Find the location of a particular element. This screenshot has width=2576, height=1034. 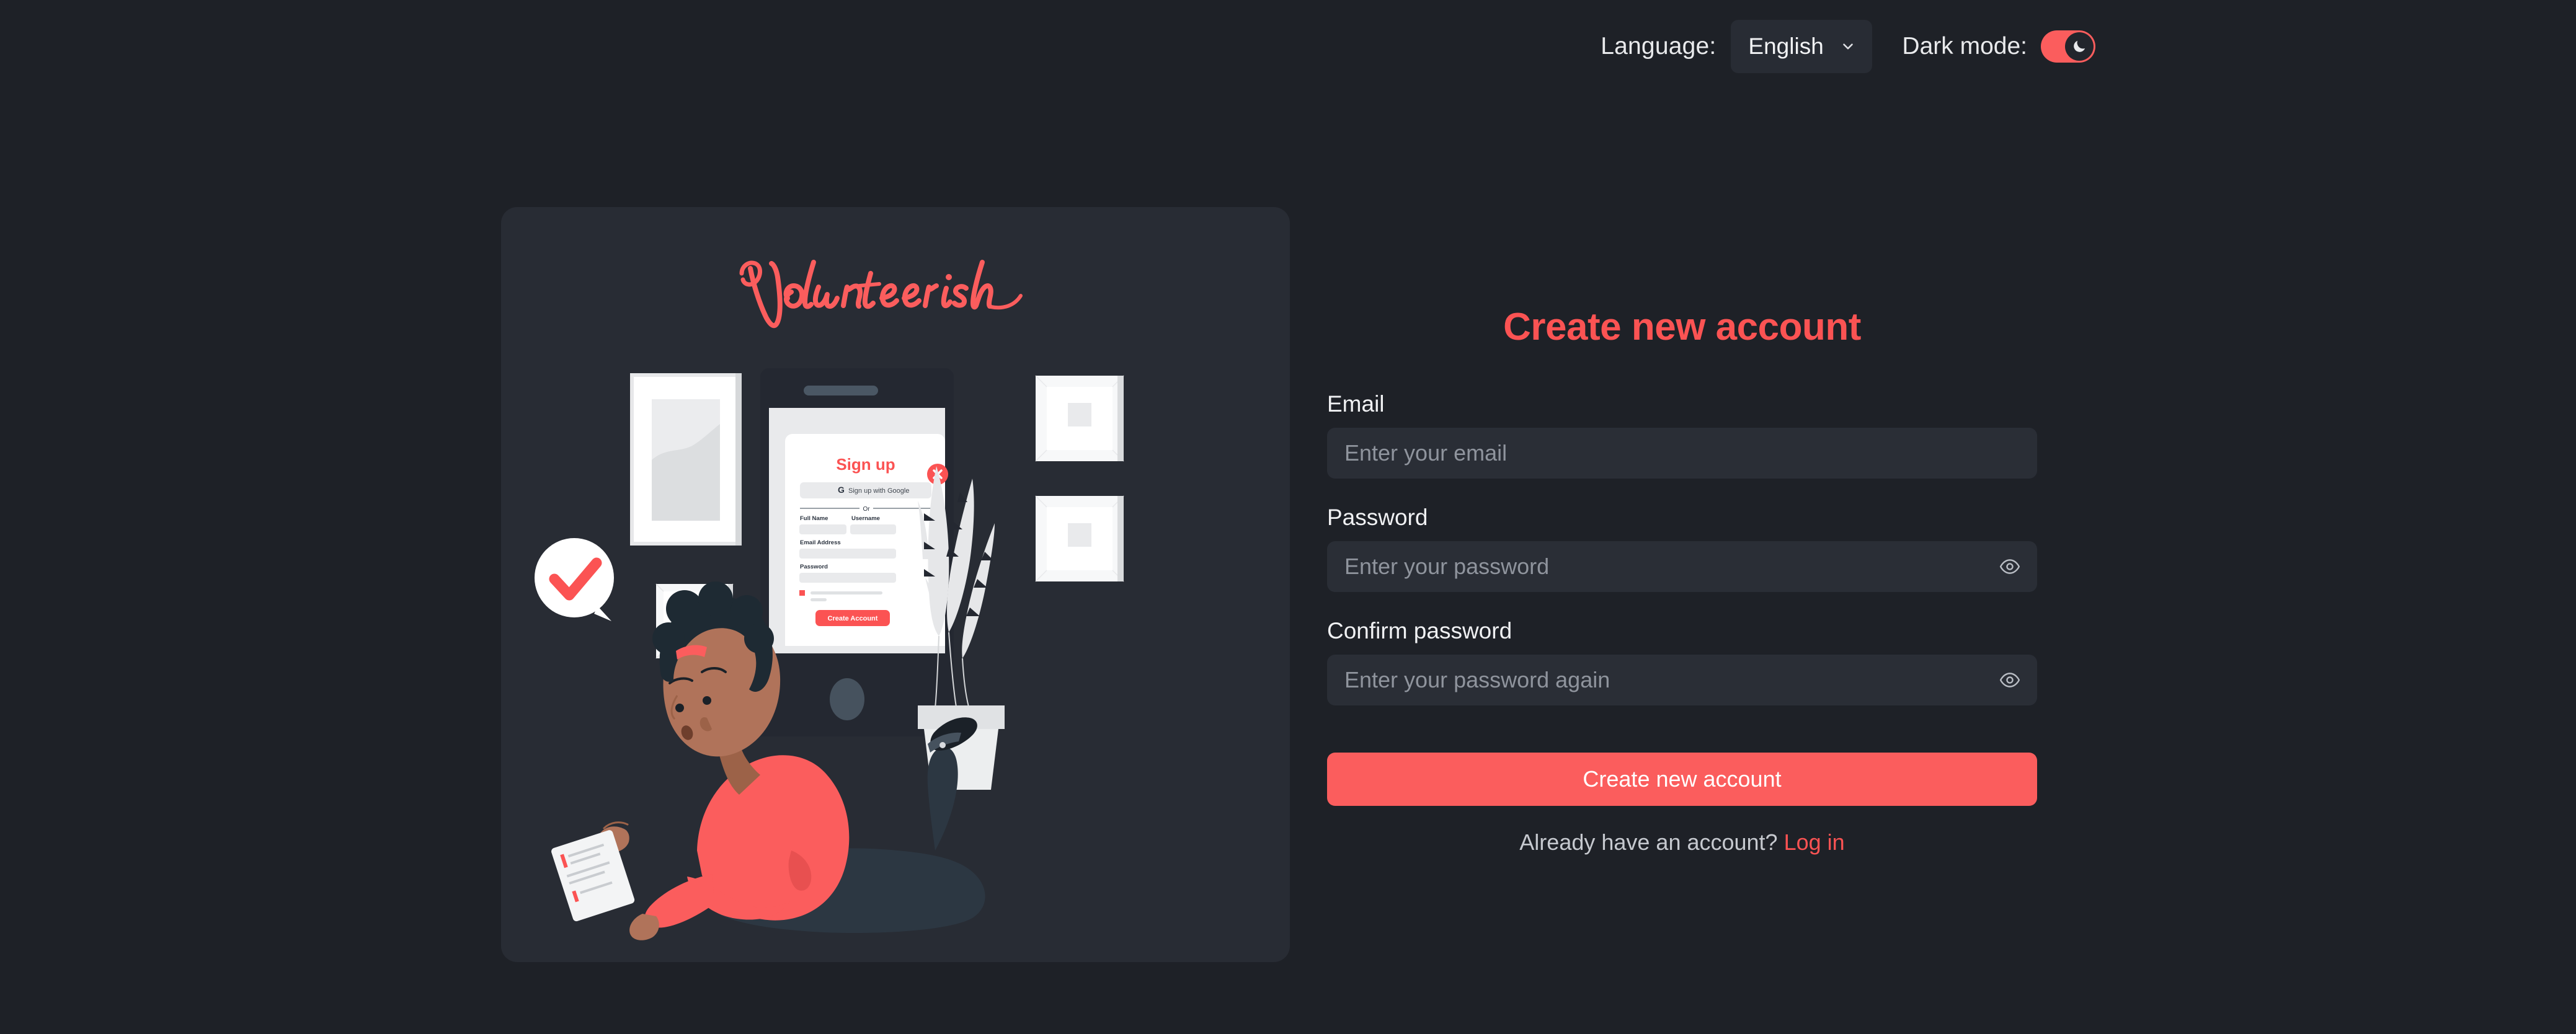

square-frame-bottom-icon is located at coordinates (1079, 538).